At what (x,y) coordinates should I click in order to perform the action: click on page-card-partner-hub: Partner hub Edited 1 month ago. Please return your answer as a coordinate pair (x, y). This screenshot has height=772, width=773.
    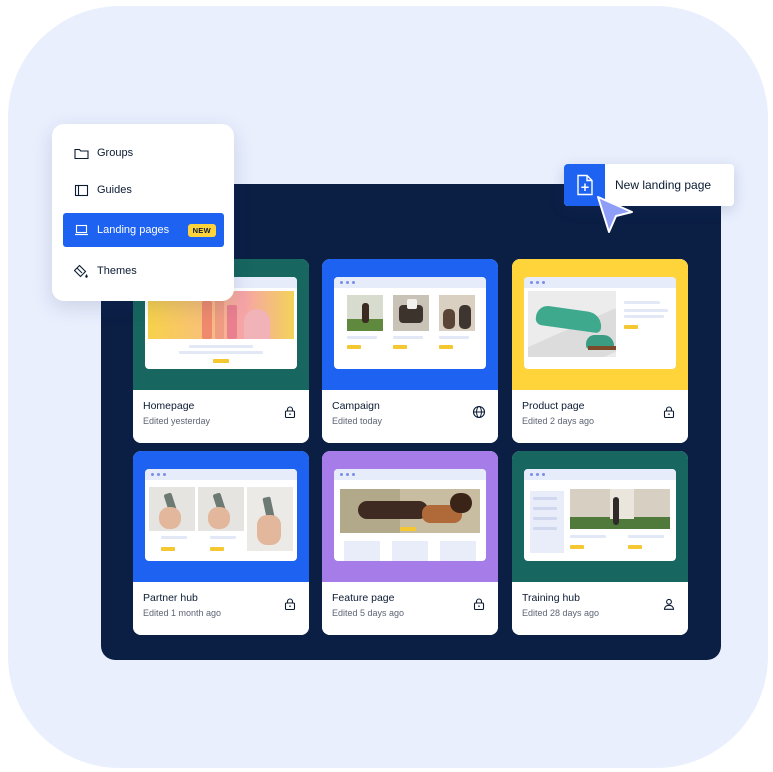
    Looking at the image, I should click on (221, 543).